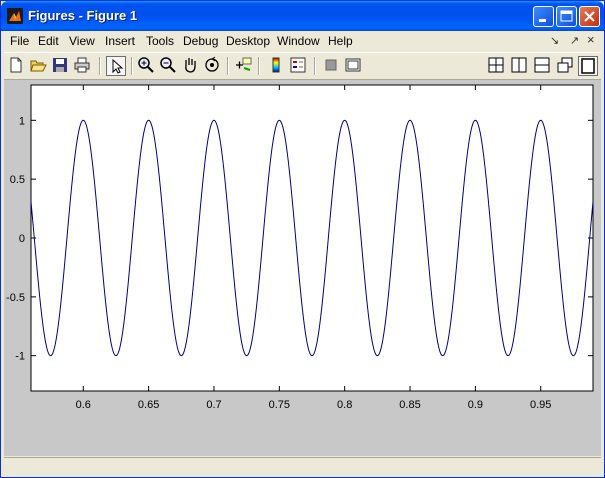  Describe the element at coordinates (213, 405) in the screenshot. I see `x-tick-label: 0.7` at that location.